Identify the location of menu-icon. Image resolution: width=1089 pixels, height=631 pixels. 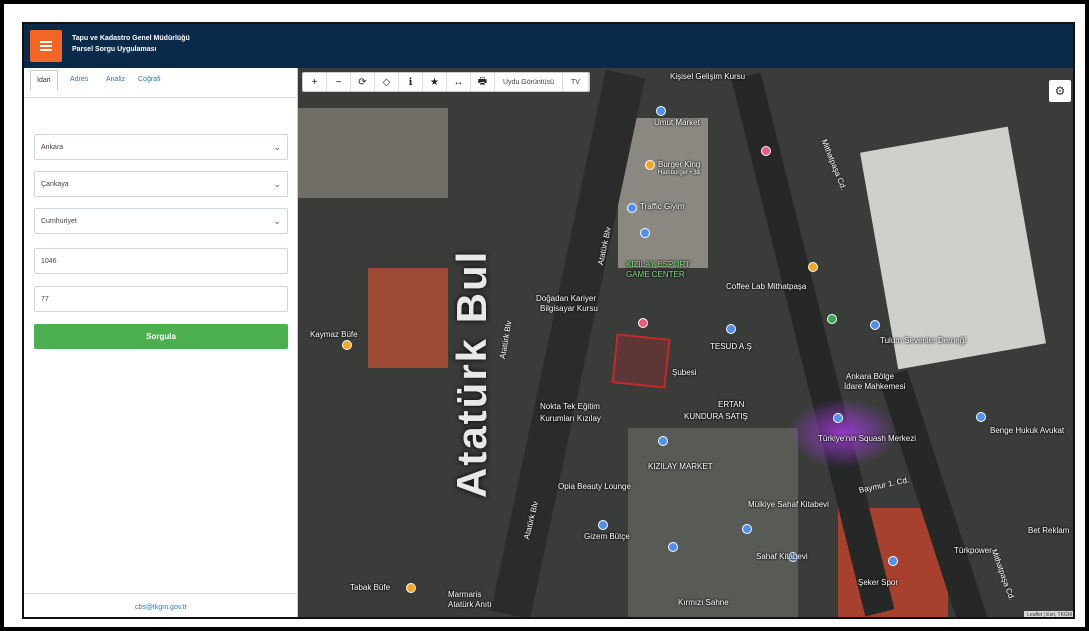
(46, 46).